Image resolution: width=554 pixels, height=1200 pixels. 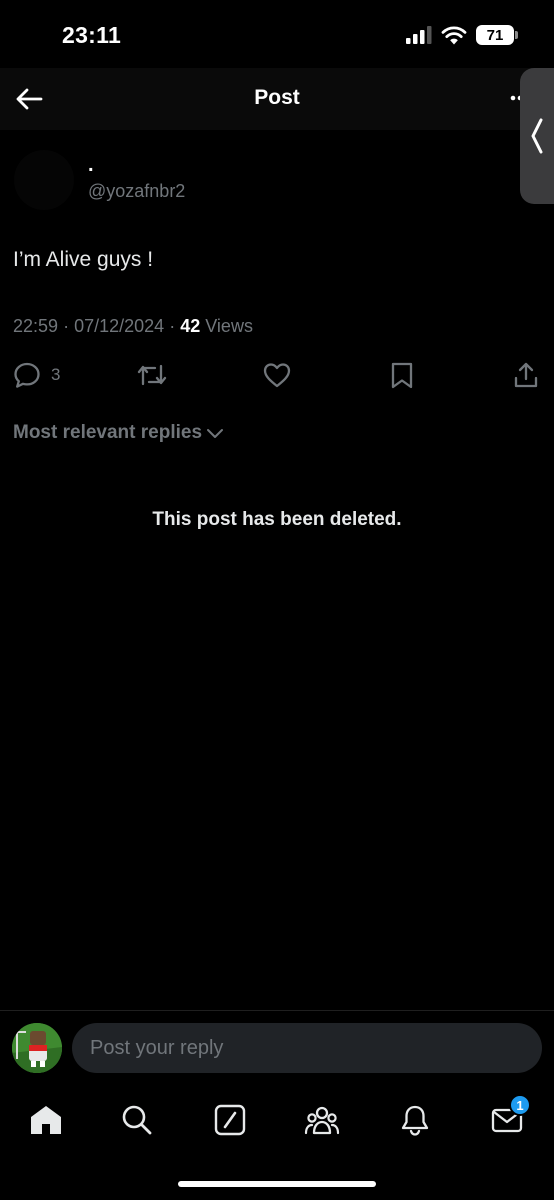 I want to click on author-display-name: ., so click(x=91, y=165).